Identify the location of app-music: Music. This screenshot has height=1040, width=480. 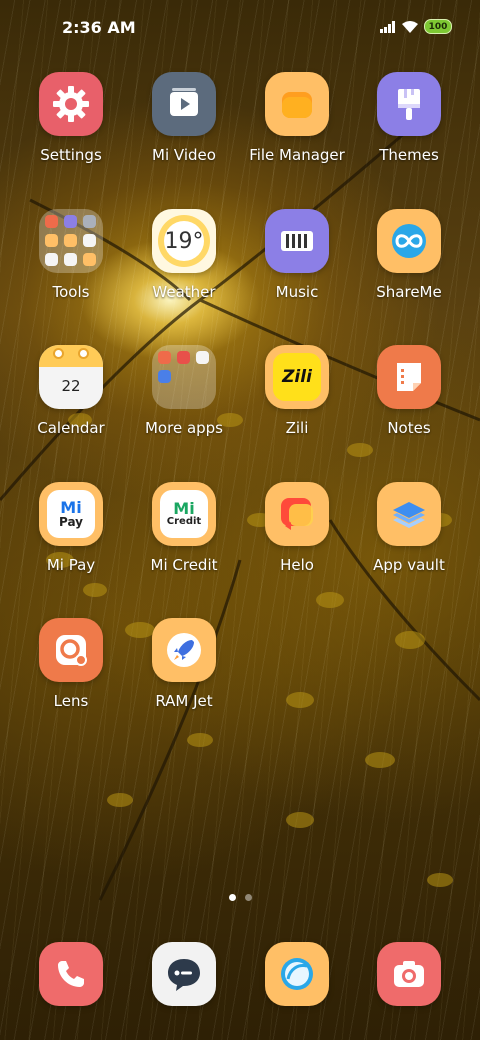
(297, 255).